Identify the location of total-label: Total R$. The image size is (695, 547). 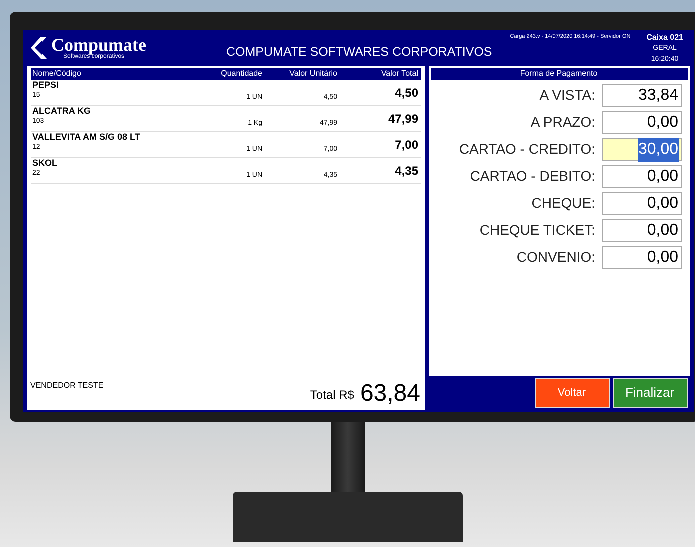
(332, 395).